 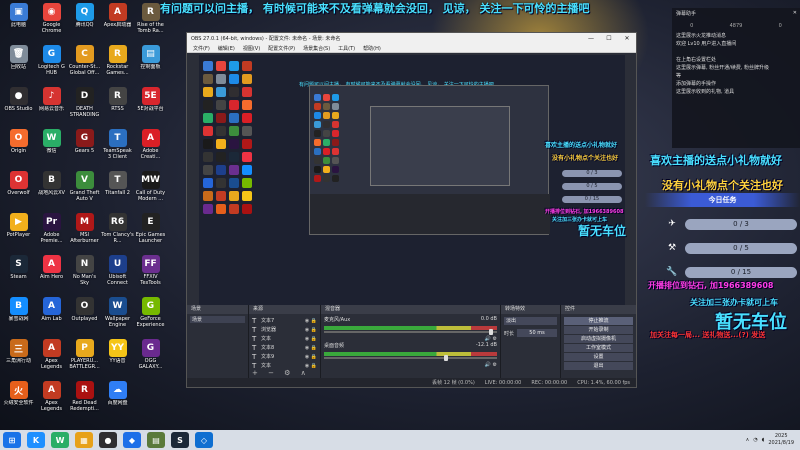 What do you see at coordinates (51, 193) in the screenshot?
I see `desktop-icon-label: 战地风云XV` at bounding box center [51, 193].